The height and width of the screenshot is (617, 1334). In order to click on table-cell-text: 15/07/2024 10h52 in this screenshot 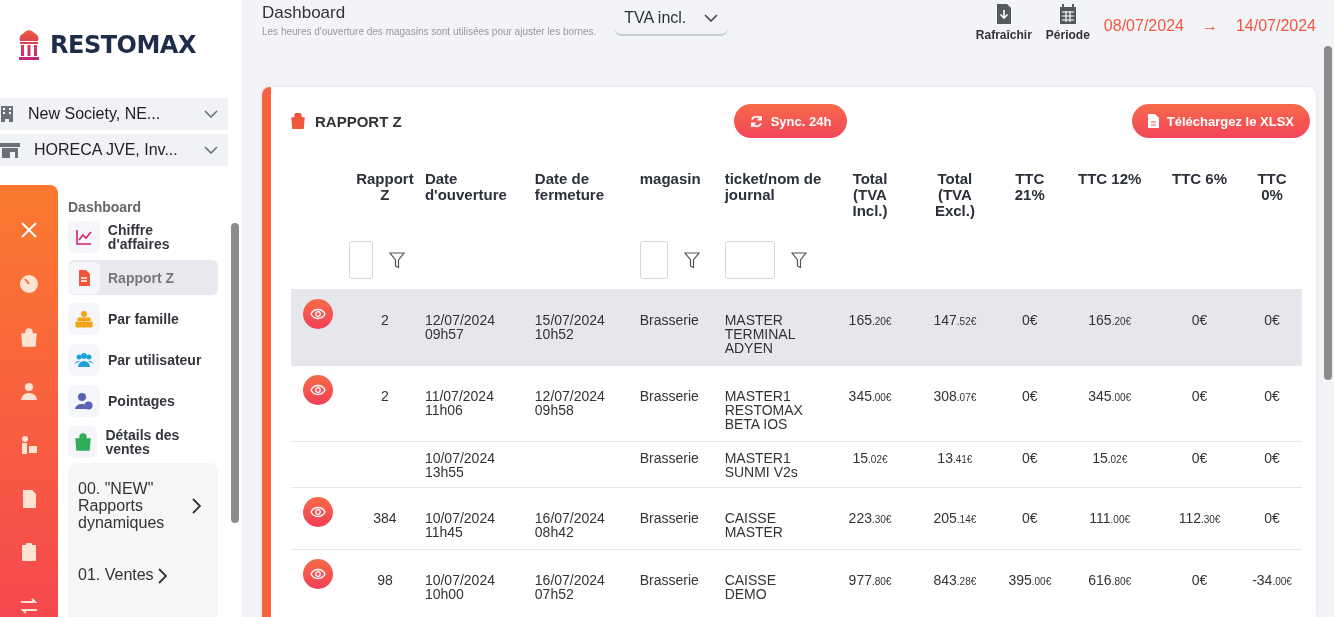, I will do `click(570, 327)`.